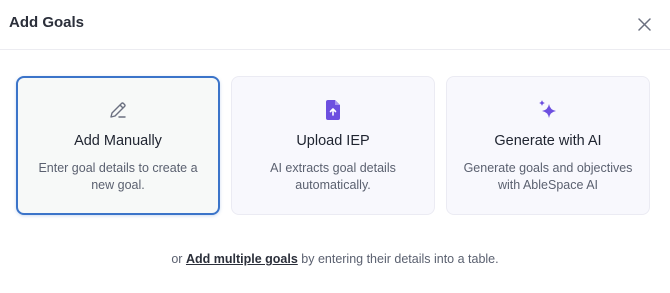  I want to click on add-manually-description: Enter goal details to create a new goal., so click(118, 176).